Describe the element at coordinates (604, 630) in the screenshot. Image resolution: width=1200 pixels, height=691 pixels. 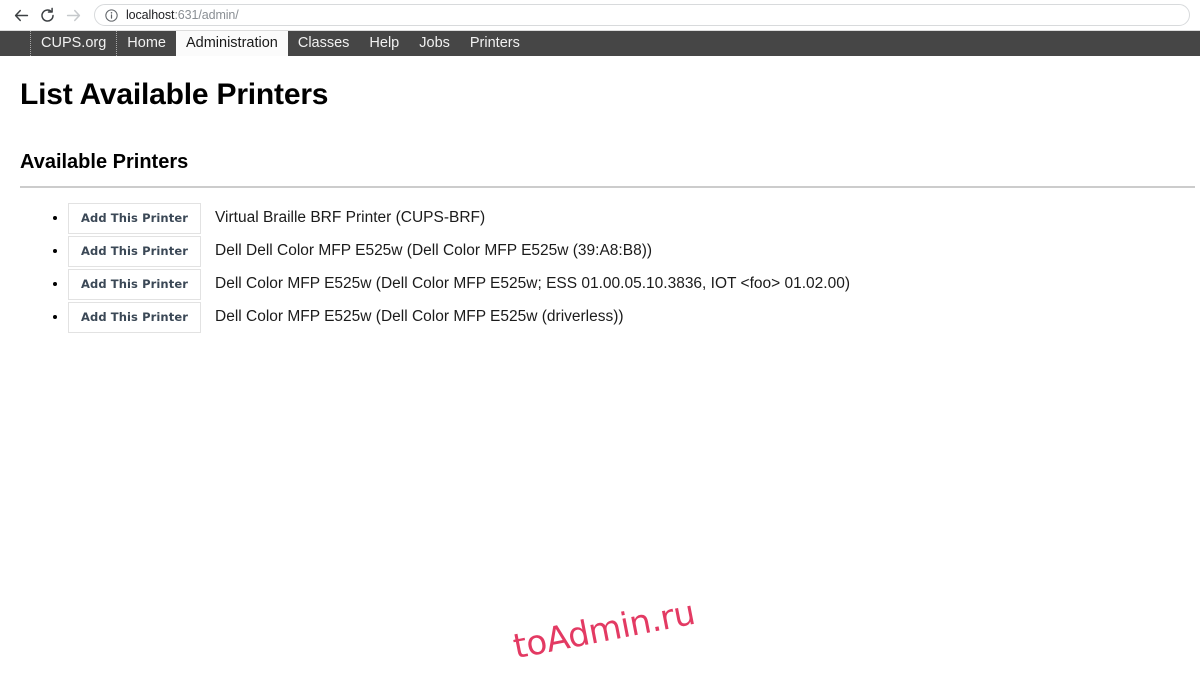
I see `watermark: toAdmin.ru` at that location.